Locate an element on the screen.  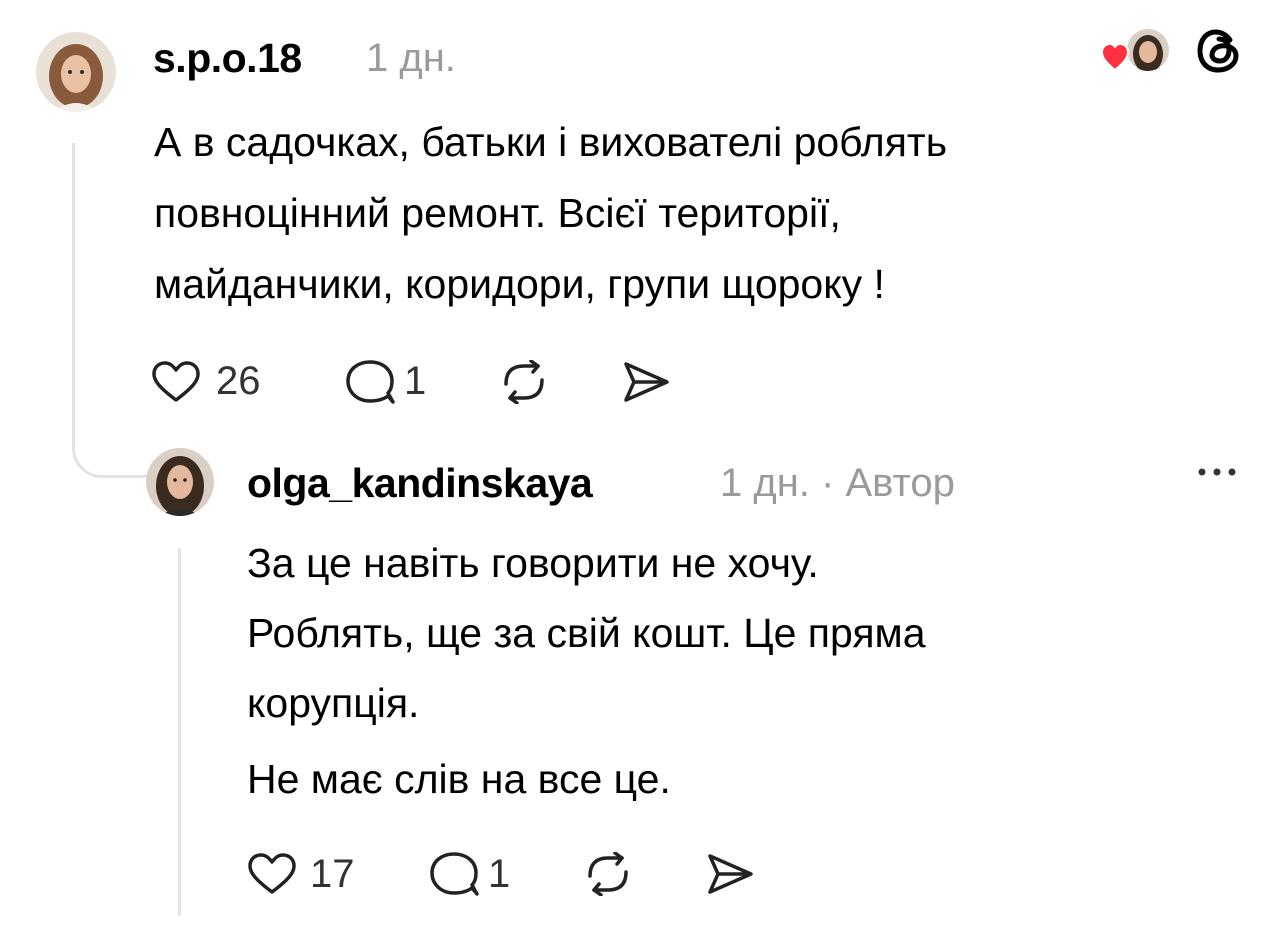
post-text-line: повноцінний ремонт. Всієї території, is located at coordinates (497, 213).